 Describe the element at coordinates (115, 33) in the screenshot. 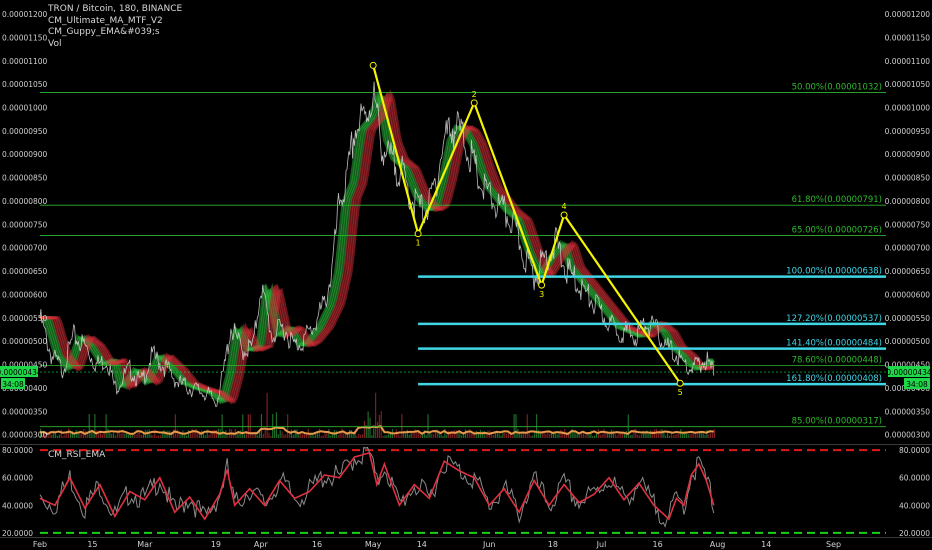

I see `legend-indicator-guppy: CM_Guppy_EMA&#039;s` at that location.